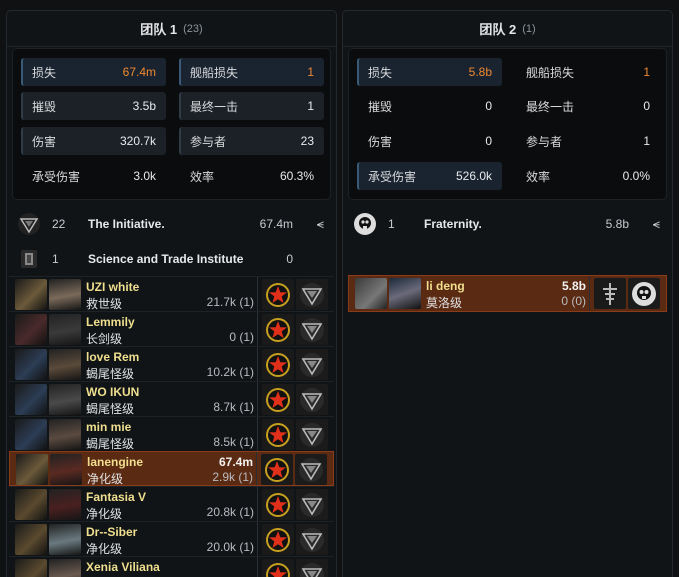 Image resolution: width=679 pixels, height=577 pixels. I want to click on stat-value: 0, so click(488, 141).